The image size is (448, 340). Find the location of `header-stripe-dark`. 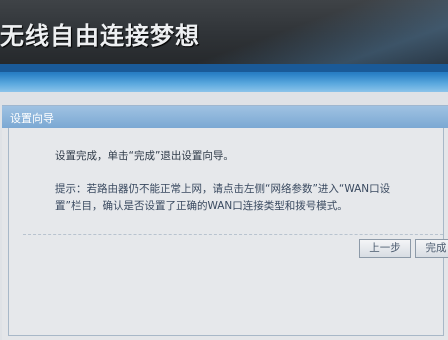

header-stripe-dark is located at coordinates (224, 68).